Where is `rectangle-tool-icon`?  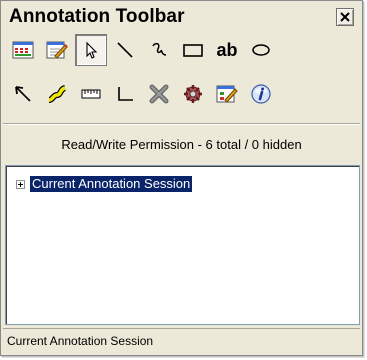
rectangle-tool-icon is located at coordinates (193, 50).